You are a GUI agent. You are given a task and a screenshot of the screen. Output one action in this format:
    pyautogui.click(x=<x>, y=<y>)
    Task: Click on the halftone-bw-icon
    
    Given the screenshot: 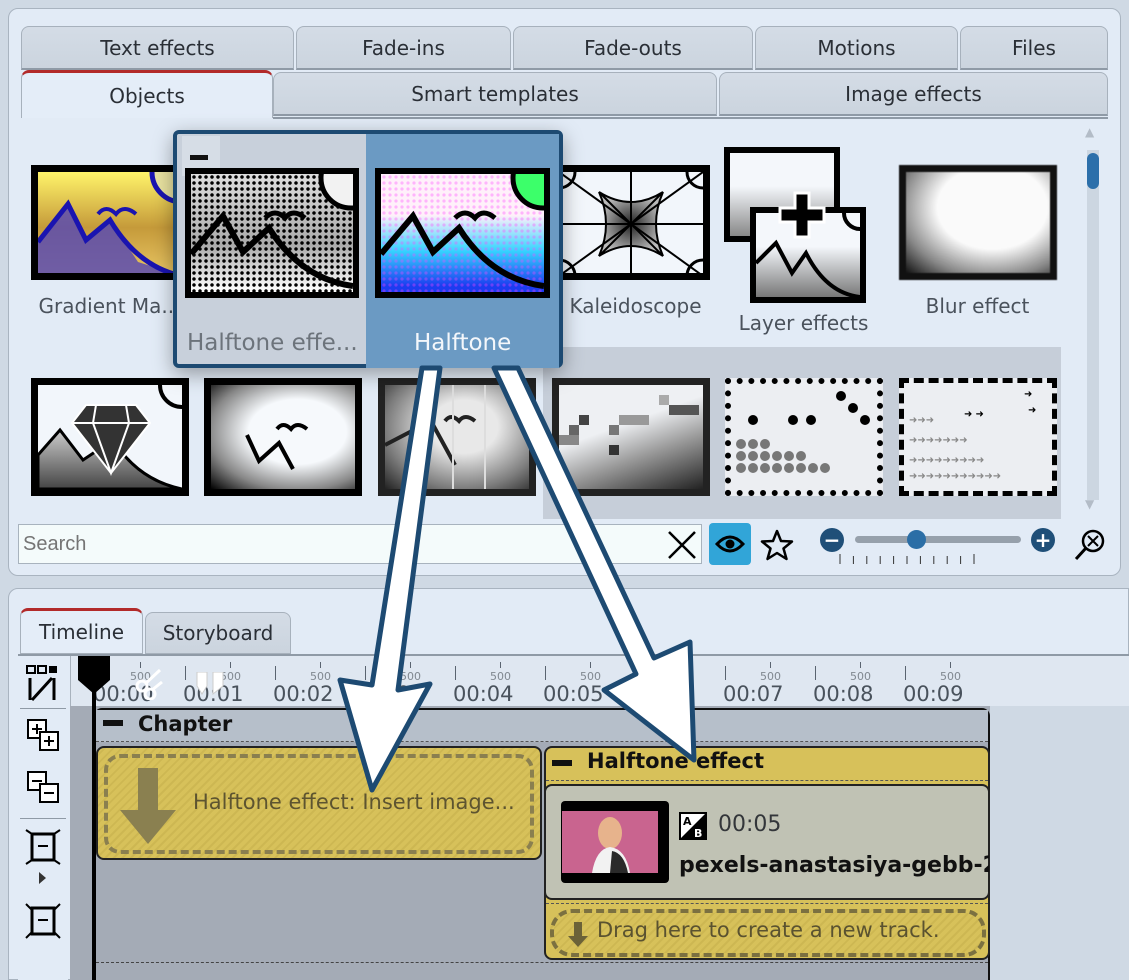 What is the action you would take?
    pyautogui.click(x=272, y=233)
    